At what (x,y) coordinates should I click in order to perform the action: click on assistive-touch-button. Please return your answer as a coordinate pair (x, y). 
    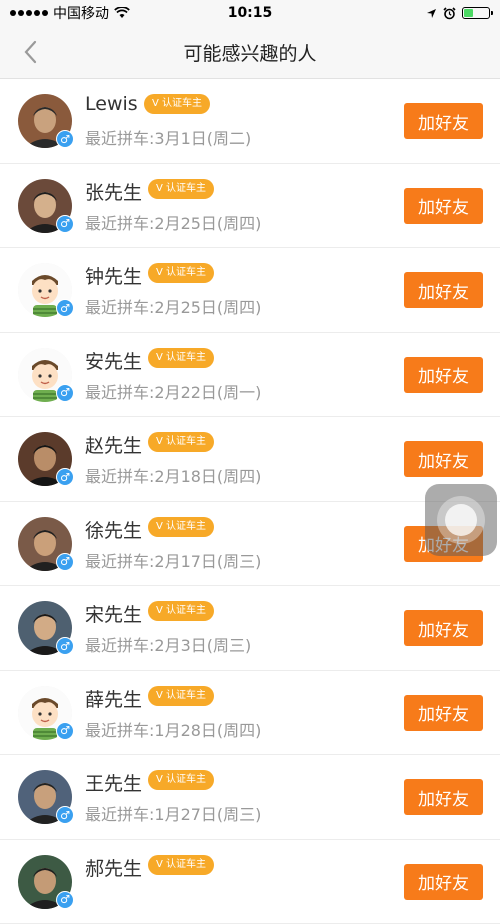
    Looking at the image, I should click on (461, 520).